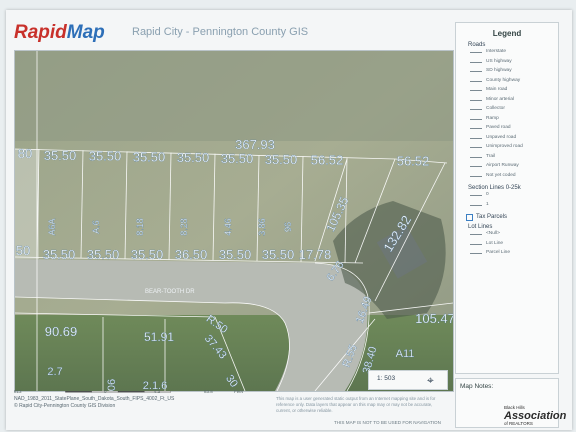 The height and width of the screenshot is (432, 576). Describe the element at coordinates (487, 204) in the screenshot. I see `legend-section-item-label: 1` at that location.